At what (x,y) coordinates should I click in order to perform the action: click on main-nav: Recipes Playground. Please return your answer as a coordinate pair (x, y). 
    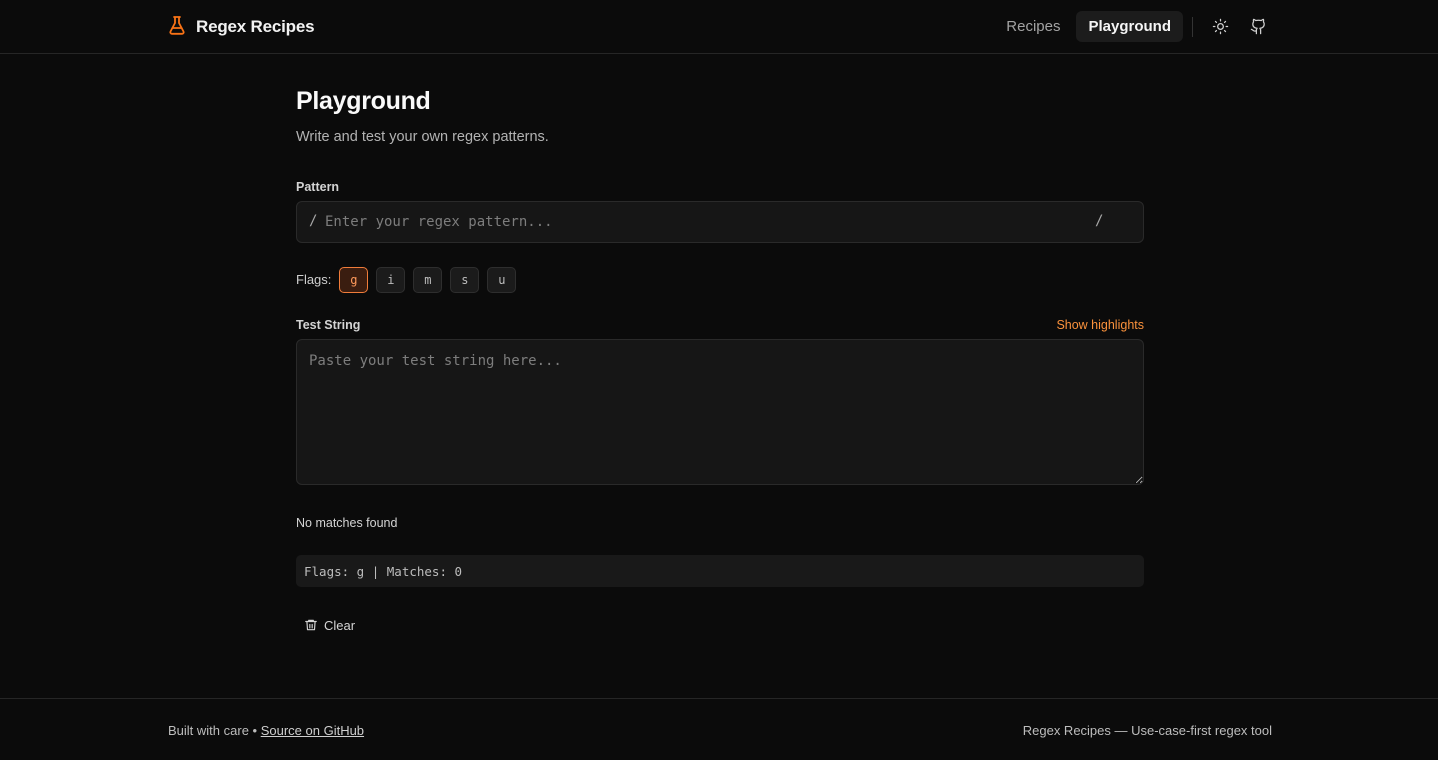
    Looking at the image, I should click on (1133, 26).